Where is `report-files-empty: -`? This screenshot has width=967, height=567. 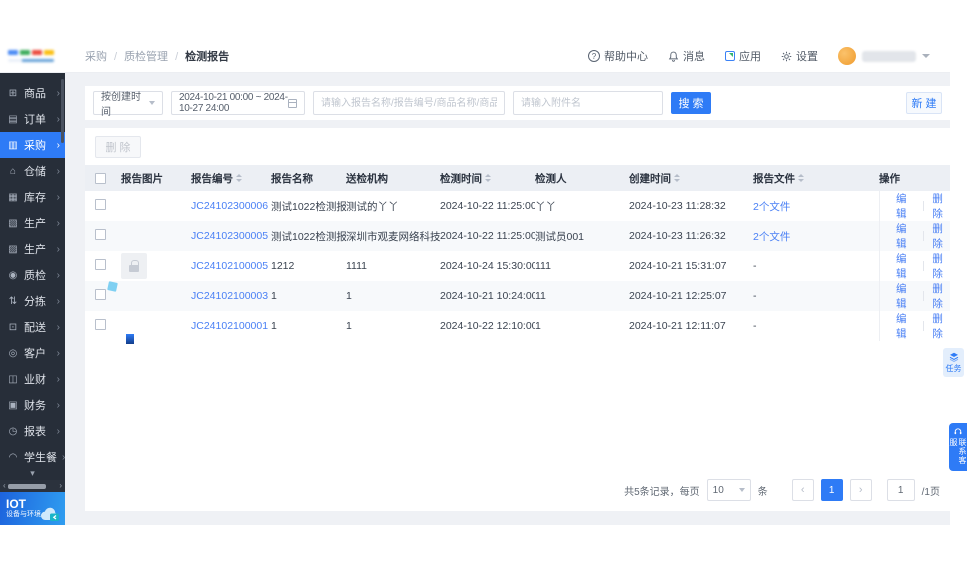 report-files-empty: - is located at coordinates (755, 326).